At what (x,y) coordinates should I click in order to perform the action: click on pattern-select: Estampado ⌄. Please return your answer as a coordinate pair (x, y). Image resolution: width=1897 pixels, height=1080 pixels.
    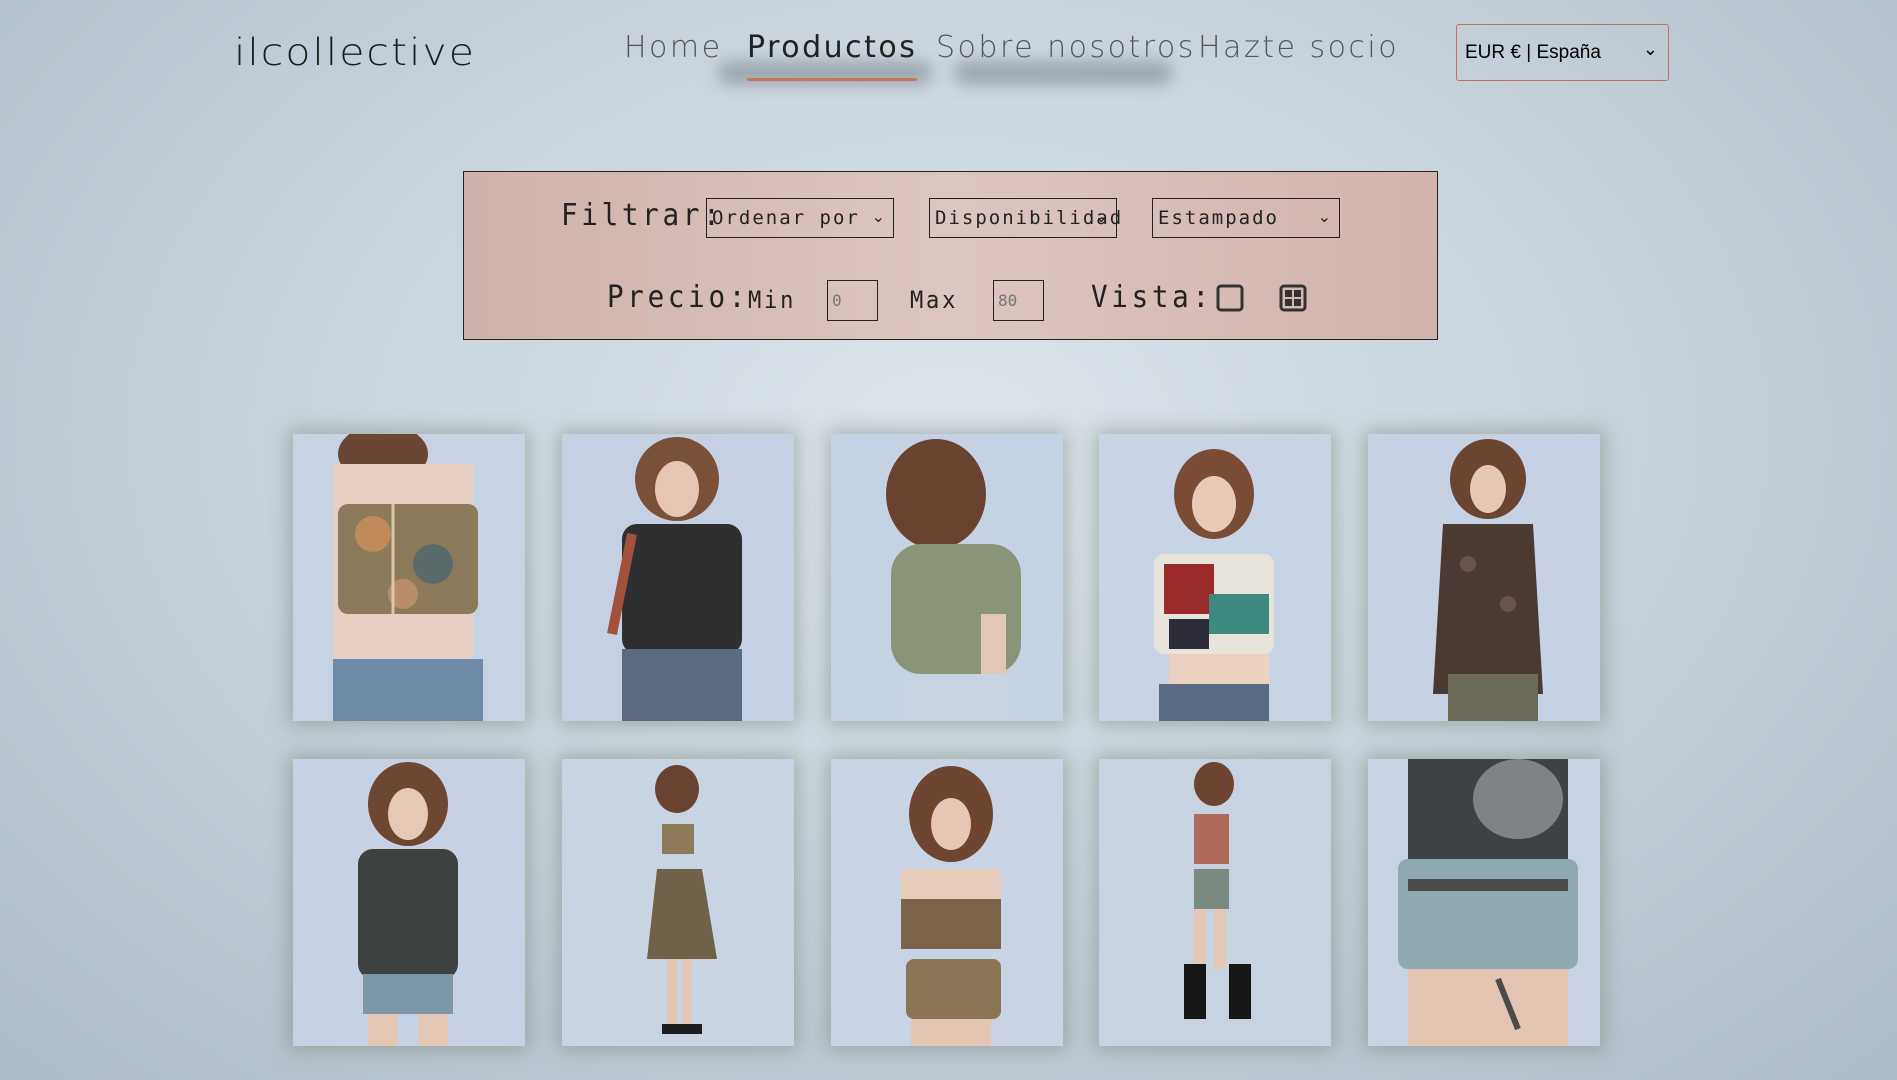
    Looking at the image, I should click on (1246, 218).